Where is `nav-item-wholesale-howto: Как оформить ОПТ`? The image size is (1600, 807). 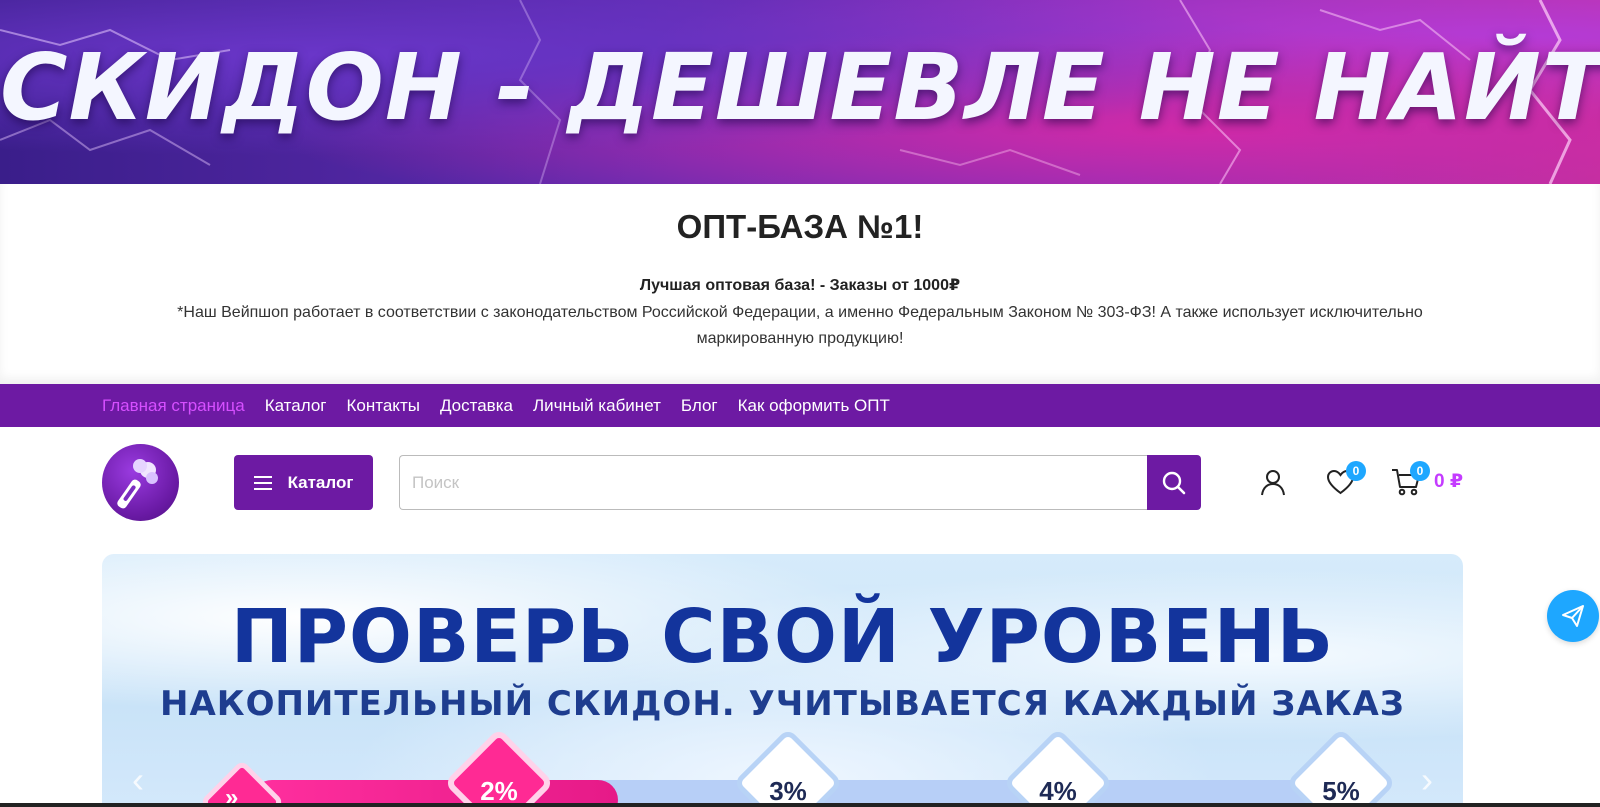 nav-item-wholesale-howto: Как оформить ОПТ is located at coordinates (814, 406).